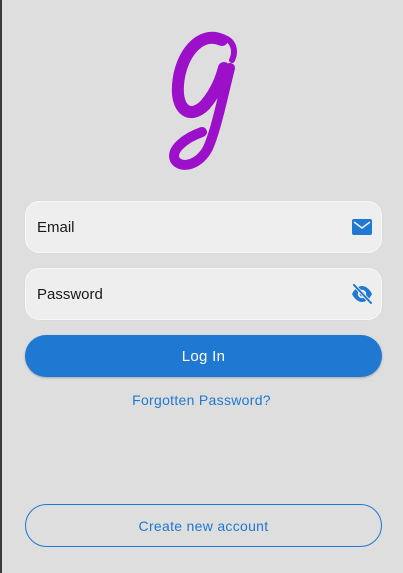 This screenshot has height=573, width=403. Describe the element at coordinates (187, 294) in the screenshot. I see `password-input` at that location.